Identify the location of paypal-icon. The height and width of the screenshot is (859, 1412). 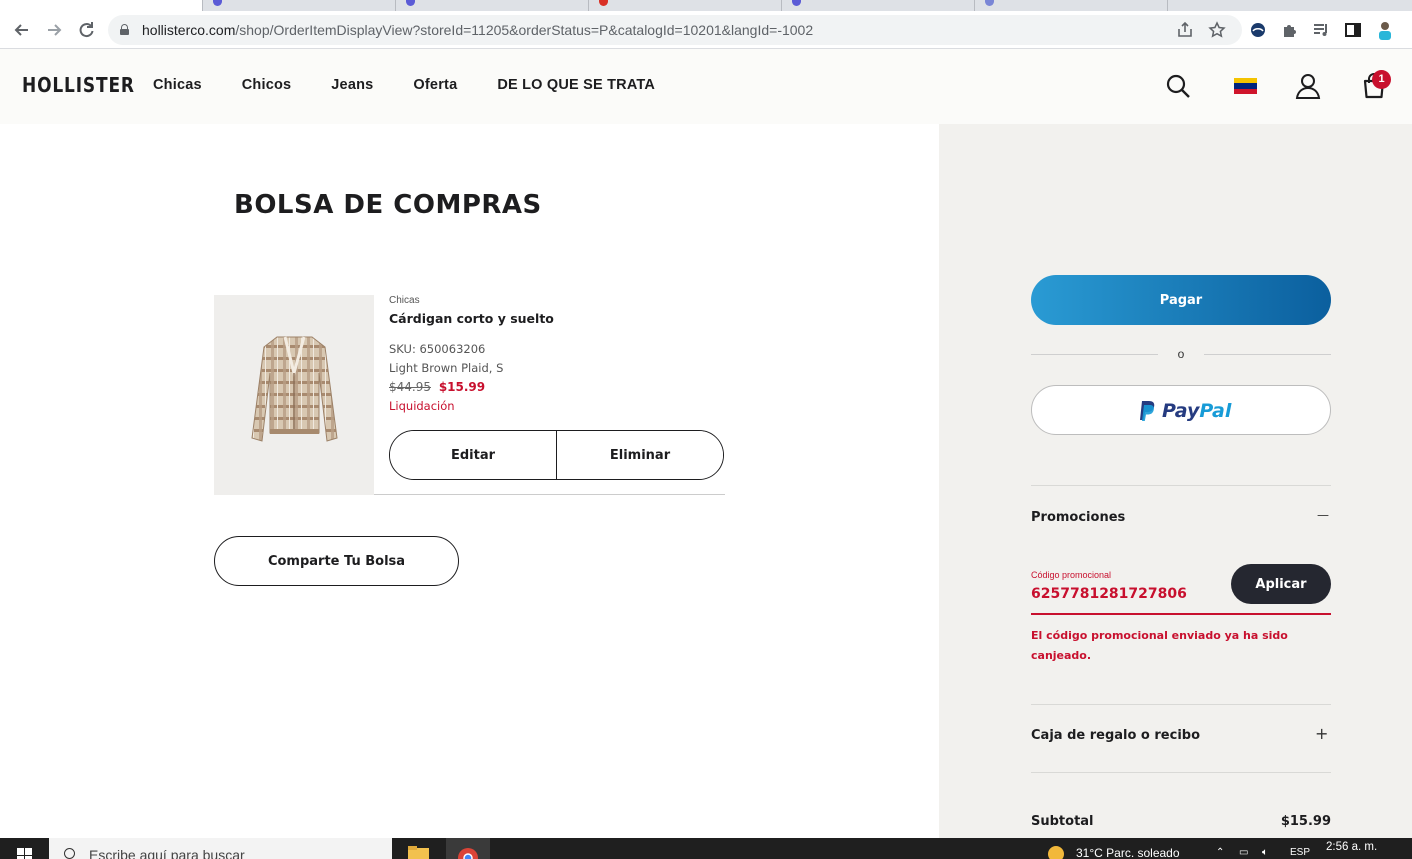
(1147, 411).